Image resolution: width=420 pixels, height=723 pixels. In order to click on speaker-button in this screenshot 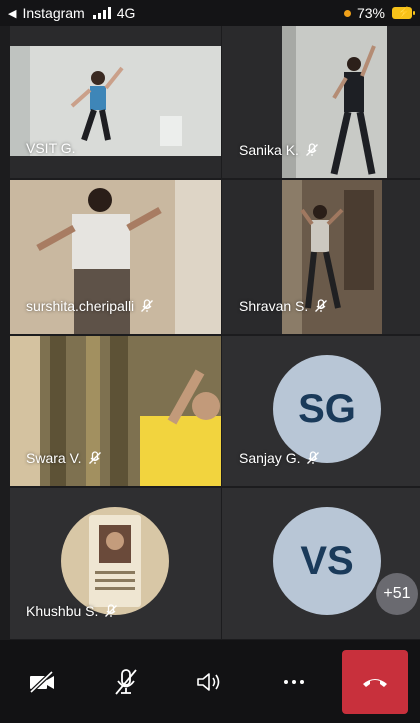, I will do `click(210, 682)`.